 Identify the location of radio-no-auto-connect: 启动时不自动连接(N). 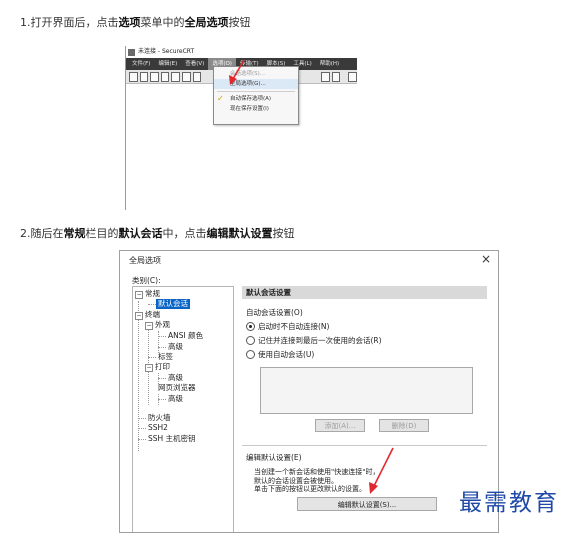
(287, 326).